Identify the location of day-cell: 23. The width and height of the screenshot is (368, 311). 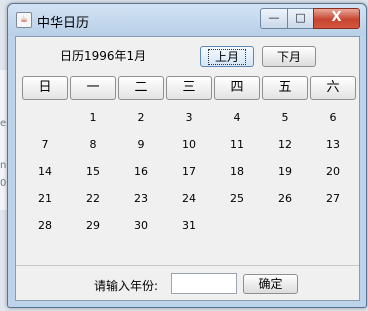
(141, 198).